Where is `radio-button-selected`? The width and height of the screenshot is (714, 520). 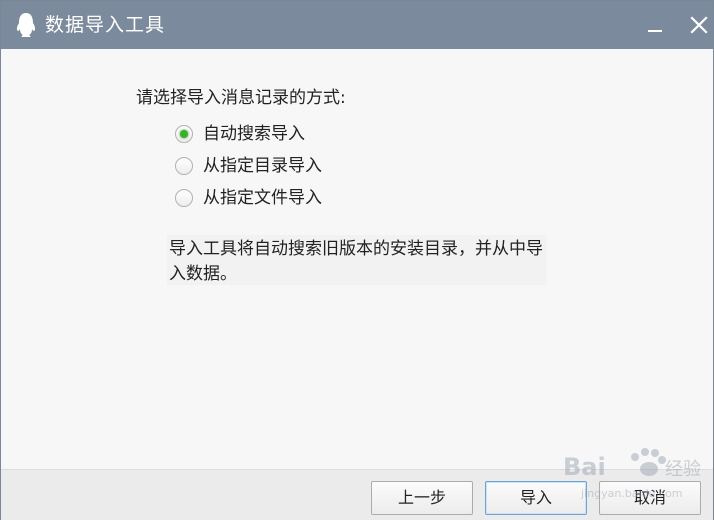 radio-button-selected is located at coordinates (184, 134).